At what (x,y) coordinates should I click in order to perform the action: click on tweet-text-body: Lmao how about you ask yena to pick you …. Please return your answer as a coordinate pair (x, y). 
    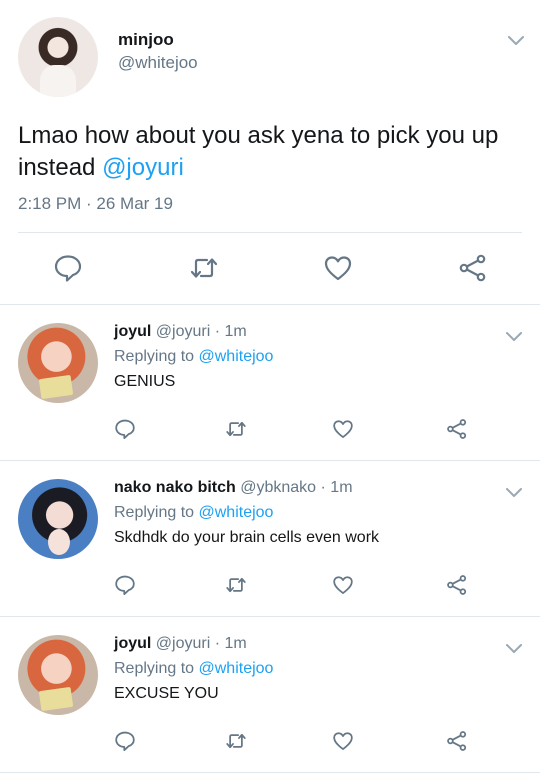
    Looking at the image, I should click on (258, 151).